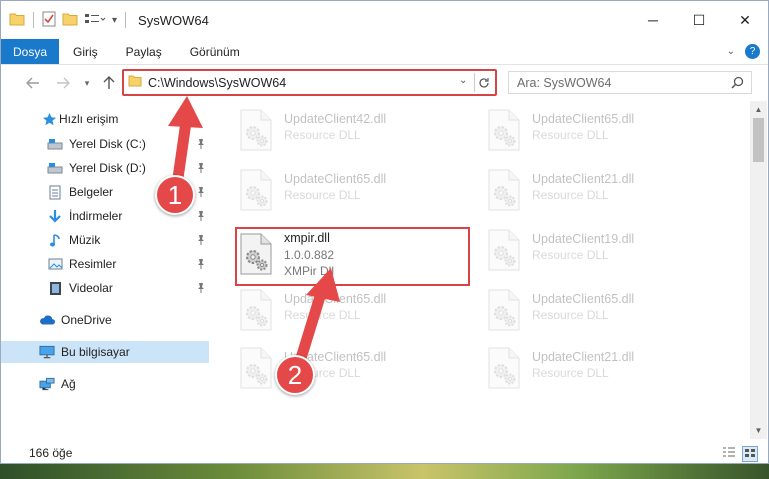 The image size is (769, 479). Describe the element at coordinates (215, 51) in the screenshot. I see `tab-view: Görünüm` at that location.